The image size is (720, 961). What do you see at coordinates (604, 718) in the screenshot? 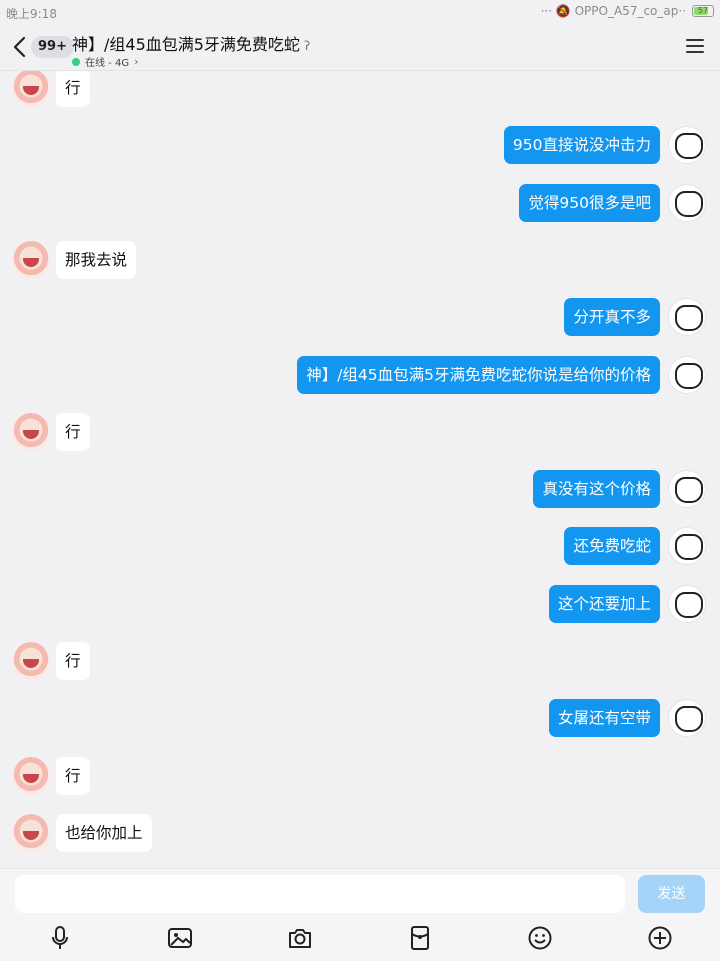
I see `sent-message-bubble: 女屠还有空带` at bounding box center [604, 718].